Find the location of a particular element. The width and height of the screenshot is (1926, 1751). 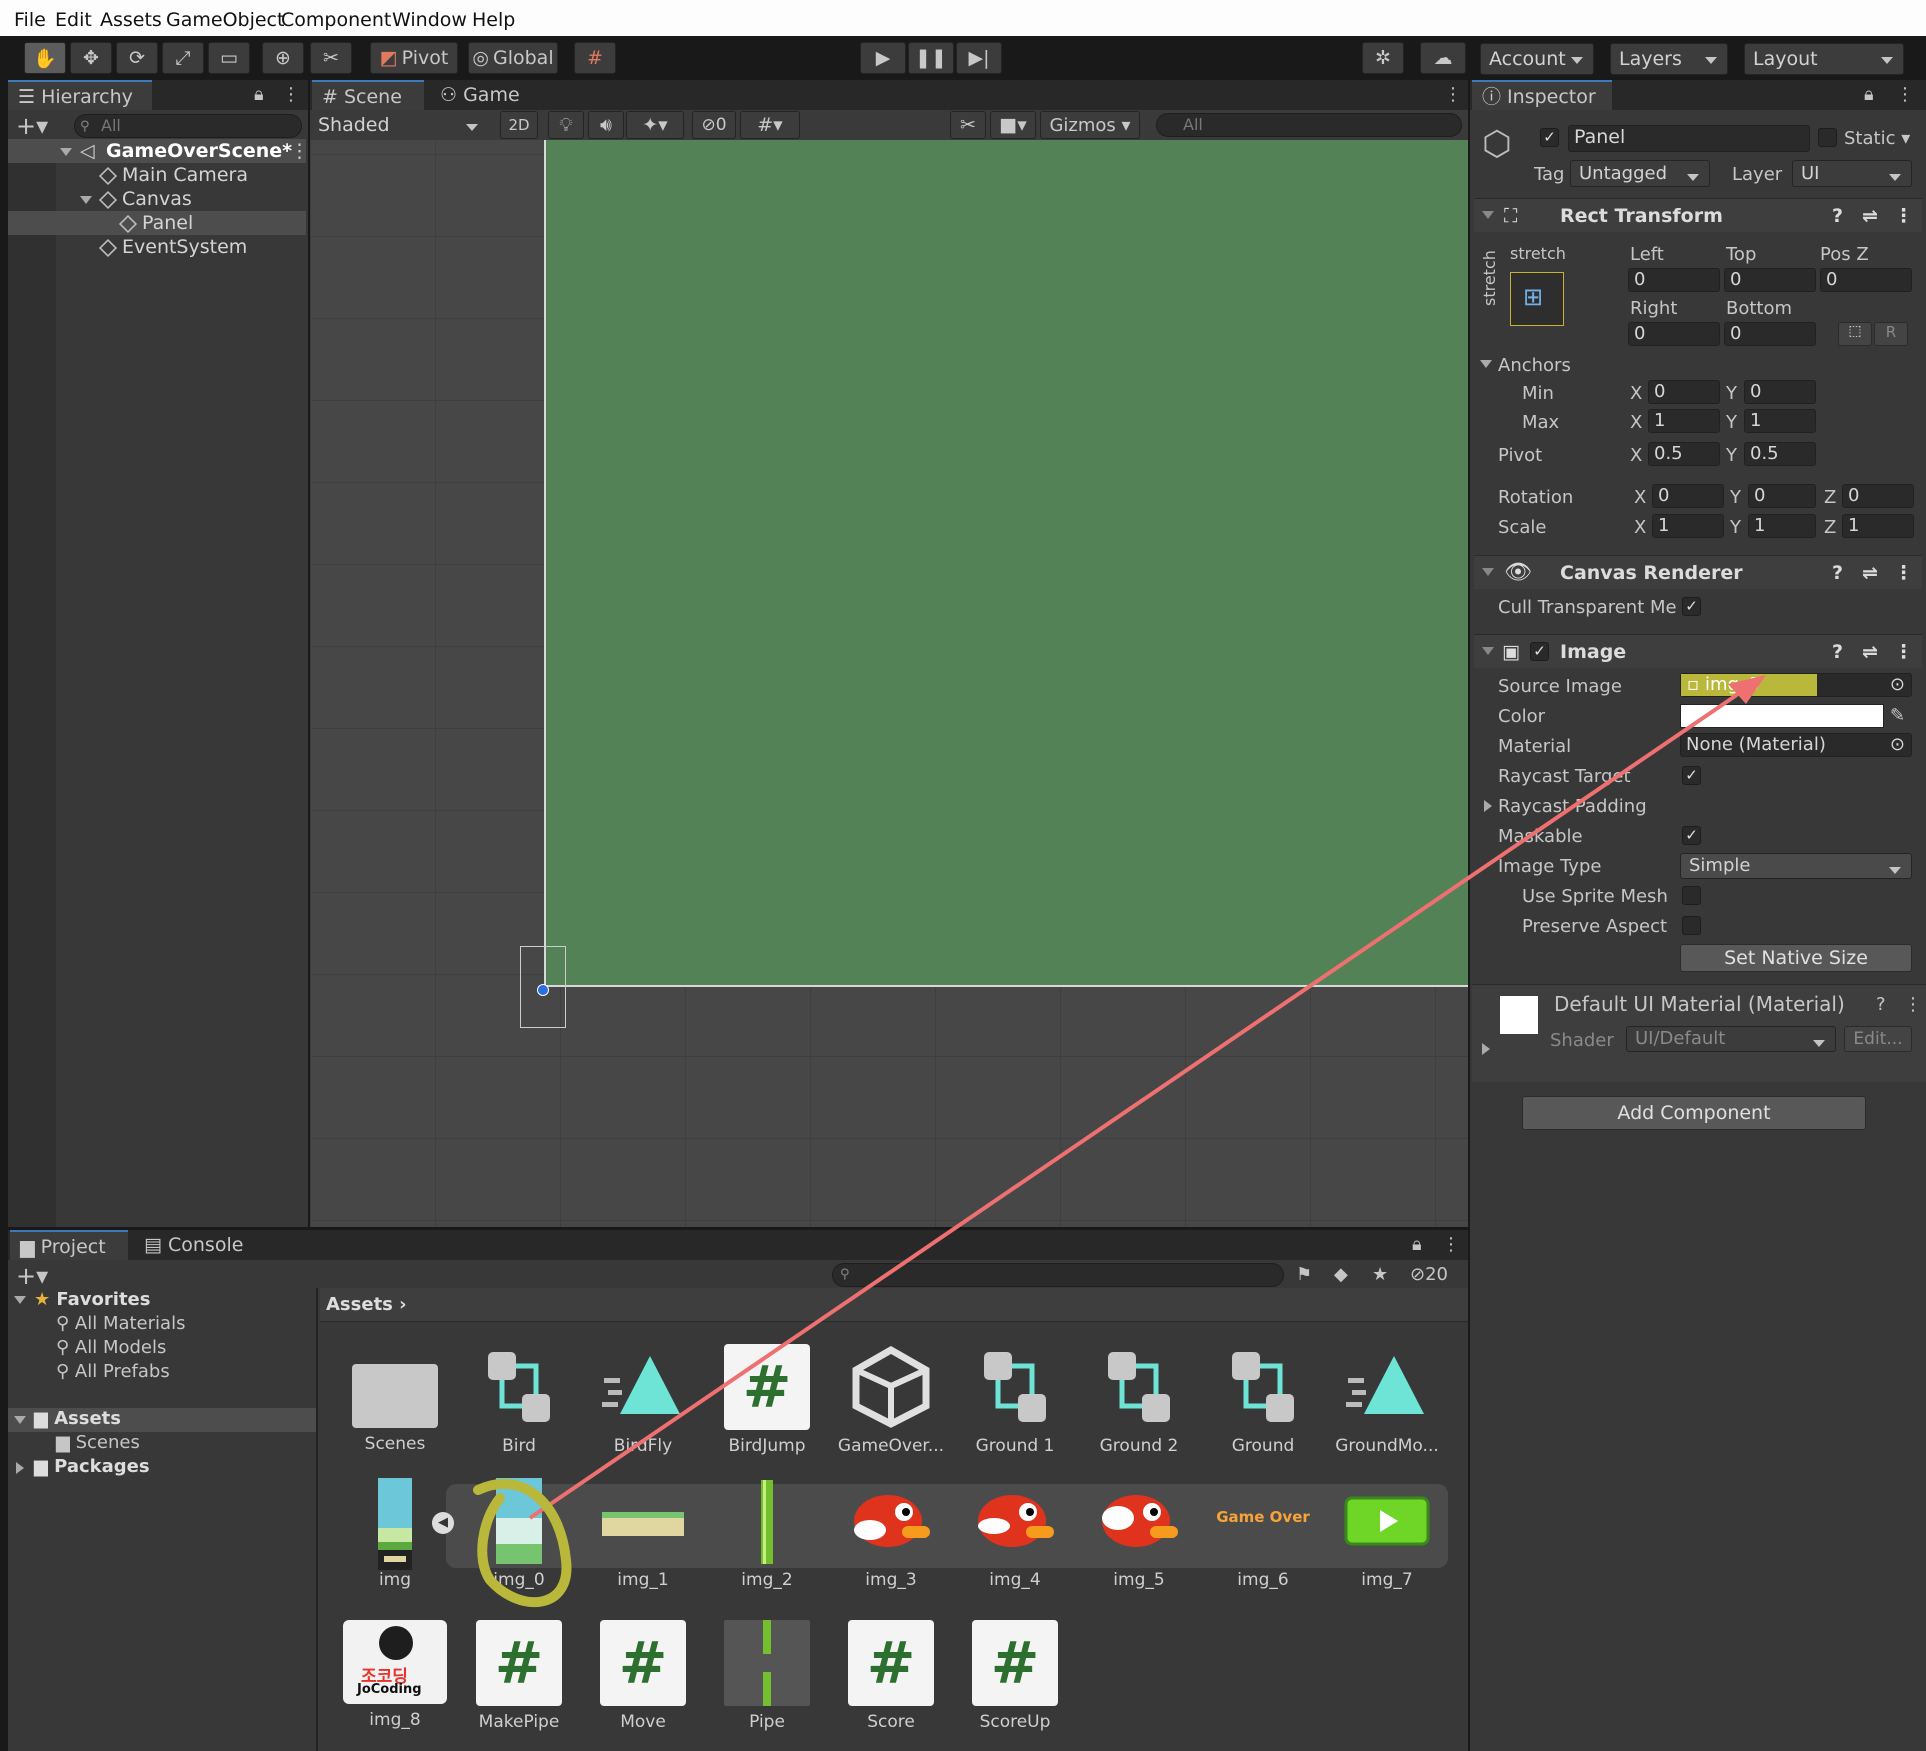

add-component-button: Add Component is located at coordinates (1694, 1113).